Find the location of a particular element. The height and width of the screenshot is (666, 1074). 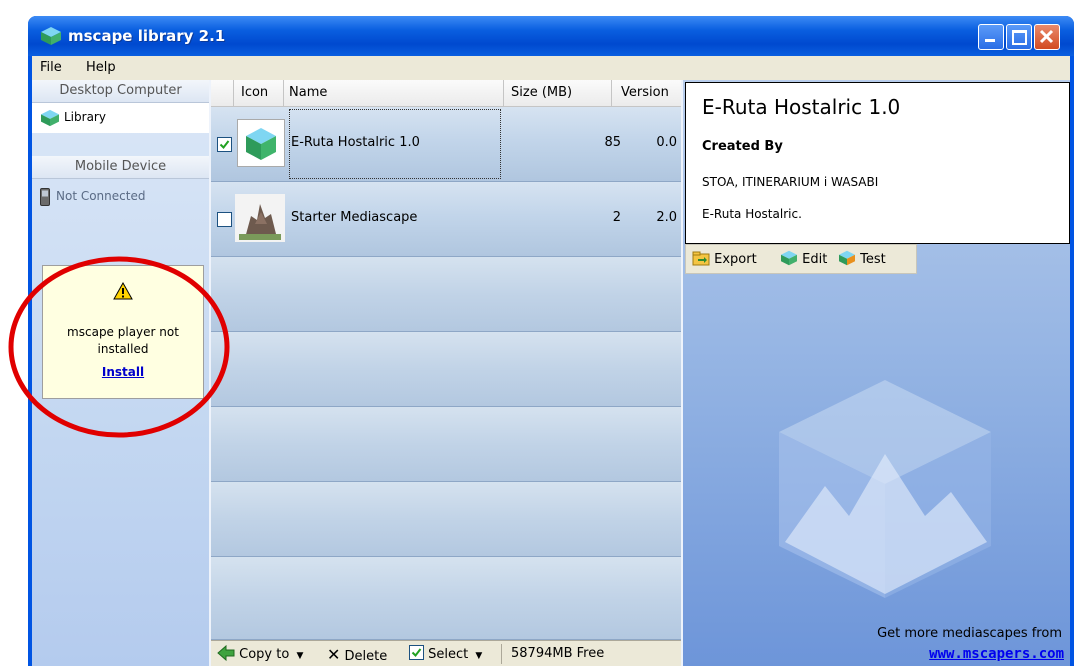

close-button is located at coordinates (1047, 37).